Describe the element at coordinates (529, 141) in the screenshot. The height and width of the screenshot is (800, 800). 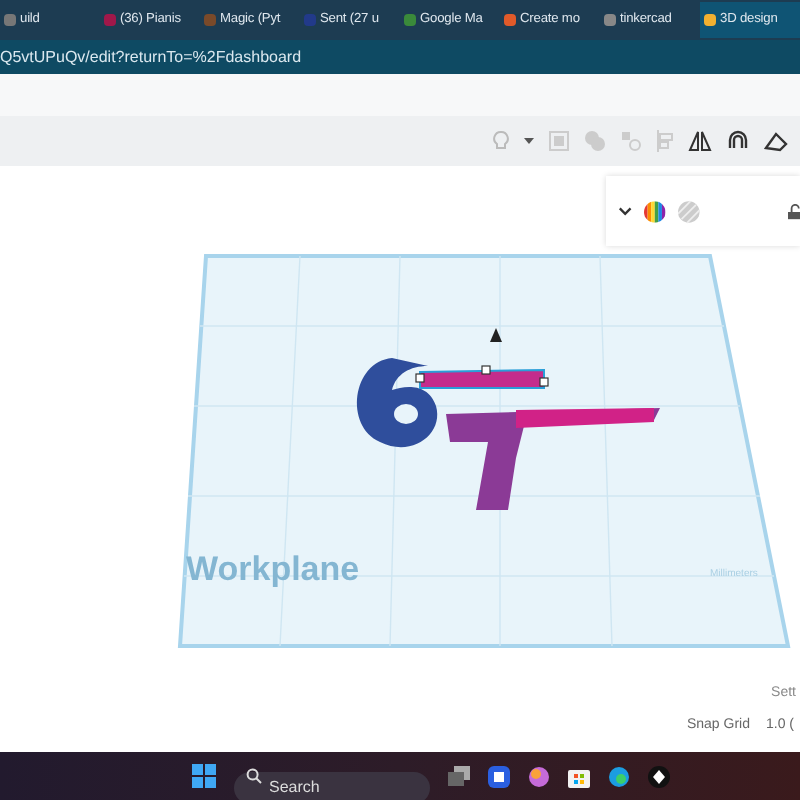
I see `caret-icon` at that location.